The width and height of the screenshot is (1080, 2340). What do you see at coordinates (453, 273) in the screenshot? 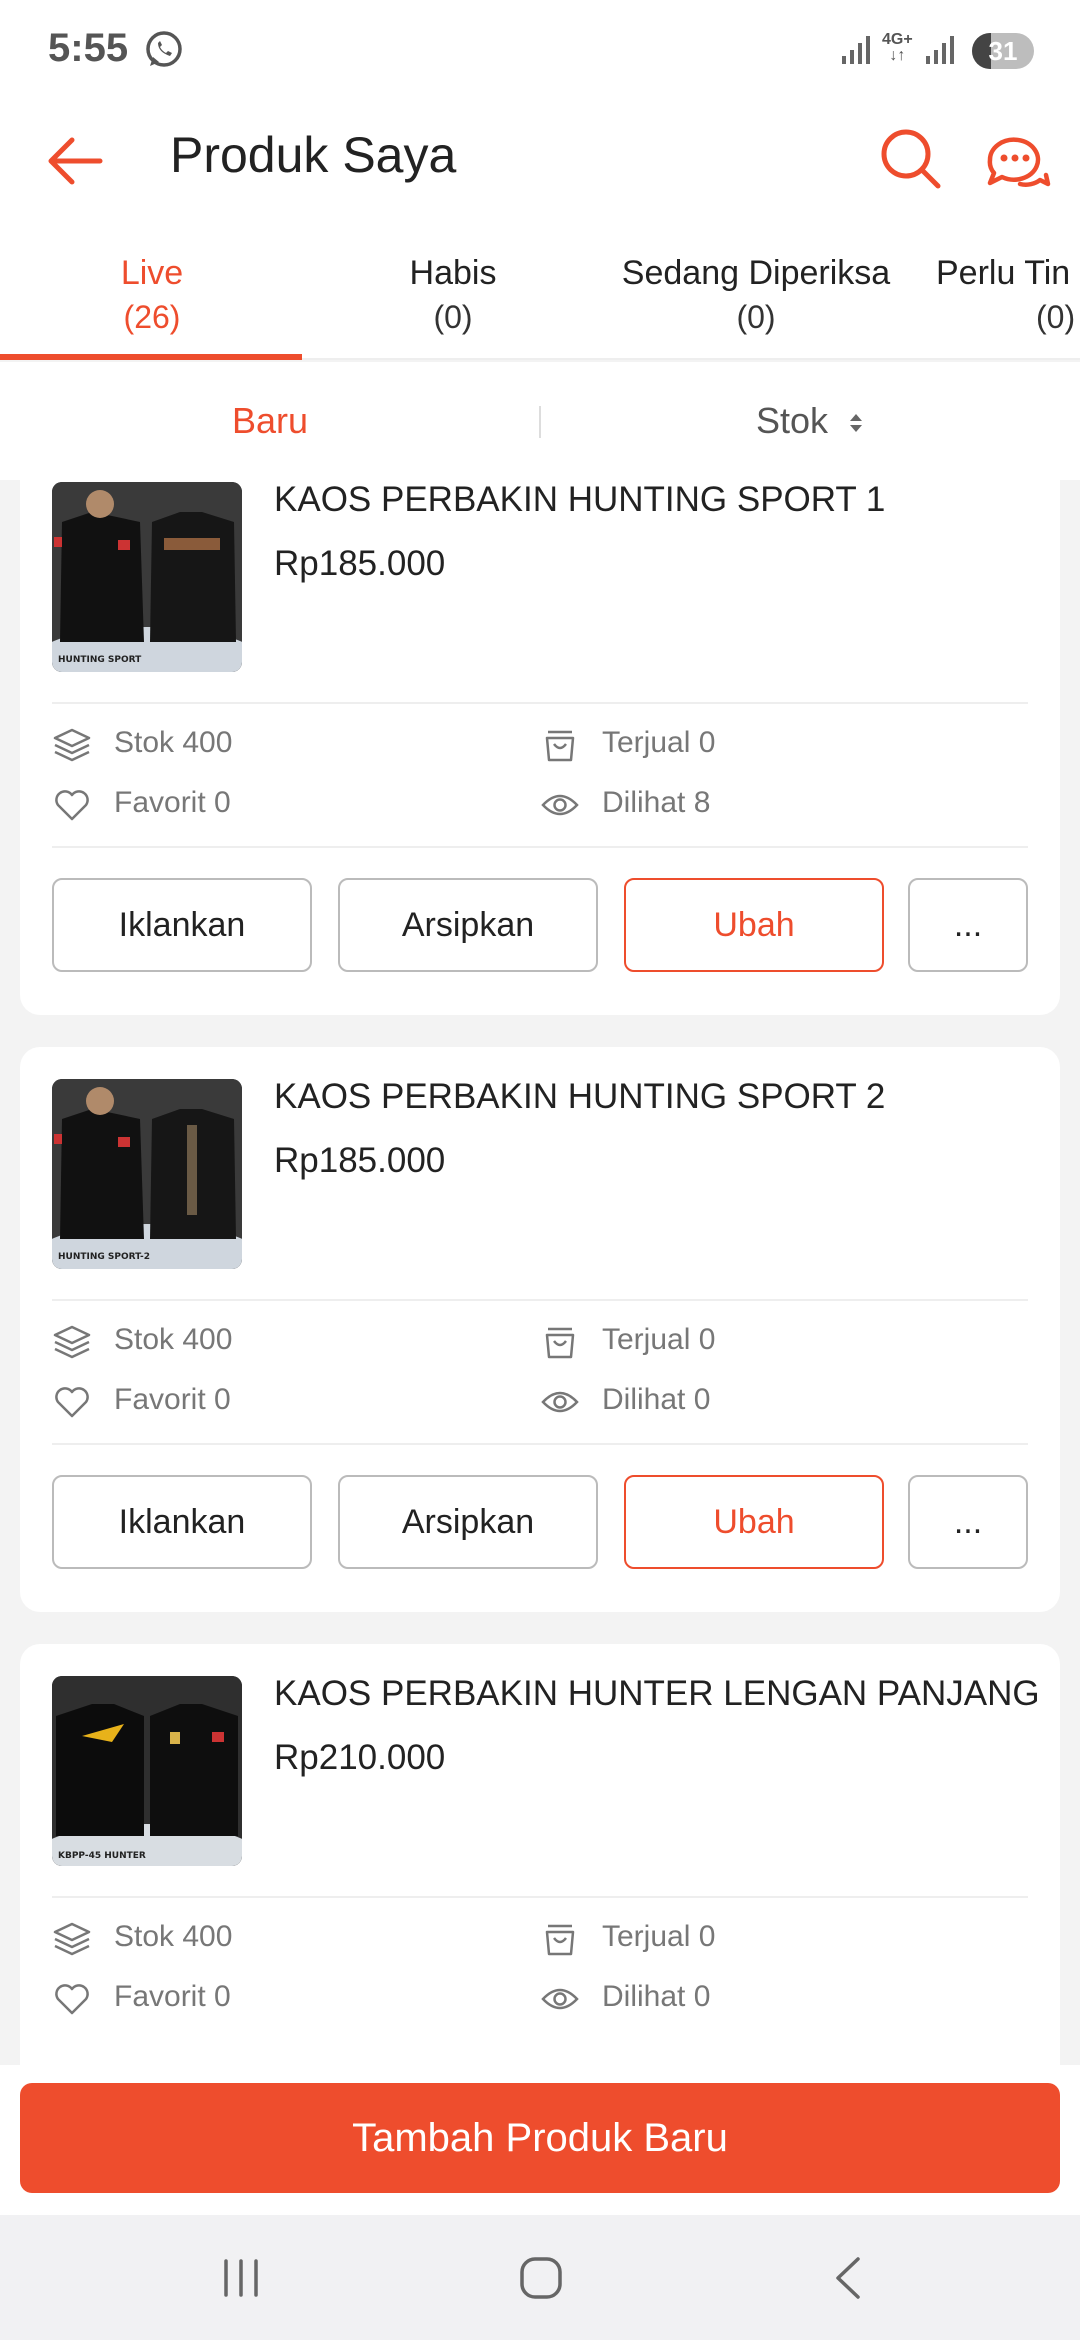
I see `tab-label: Habis` at bounding box center [453, 273].